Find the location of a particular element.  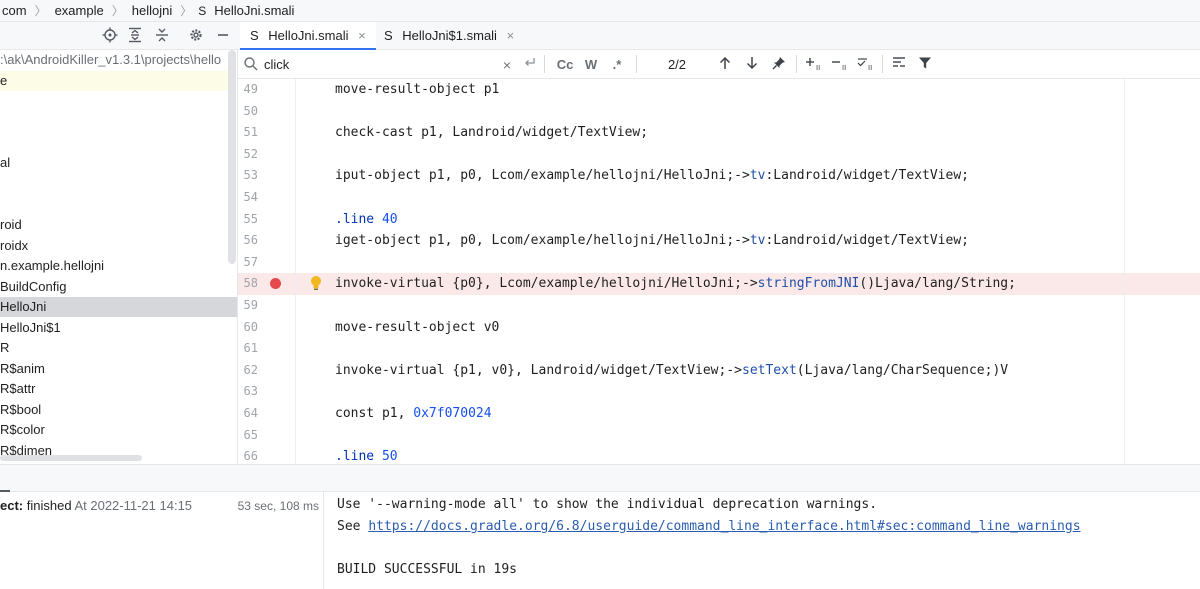

regex-toggle: .* is located at coordinates (617, 65).